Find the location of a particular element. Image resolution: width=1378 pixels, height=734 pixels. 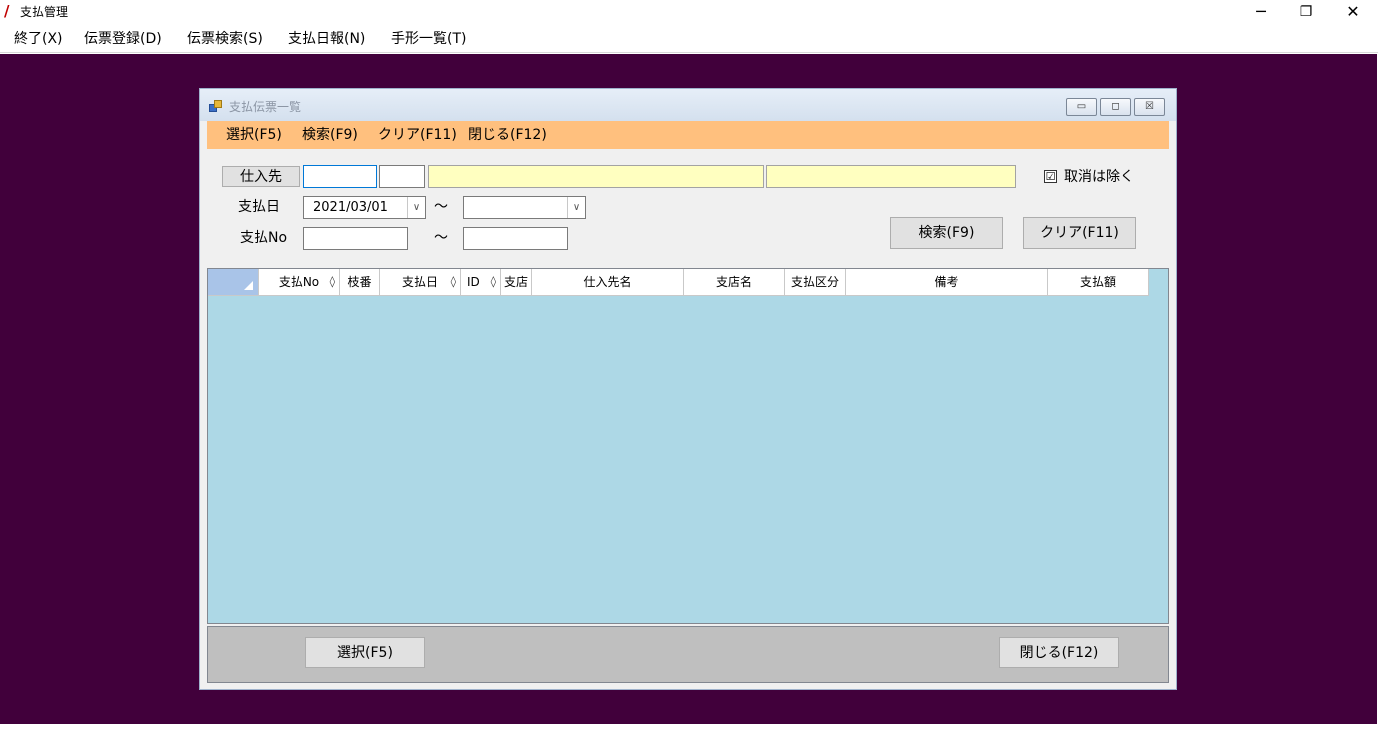

supplier-lookup-button: 仕入先 is located at coordinates (261, 176).